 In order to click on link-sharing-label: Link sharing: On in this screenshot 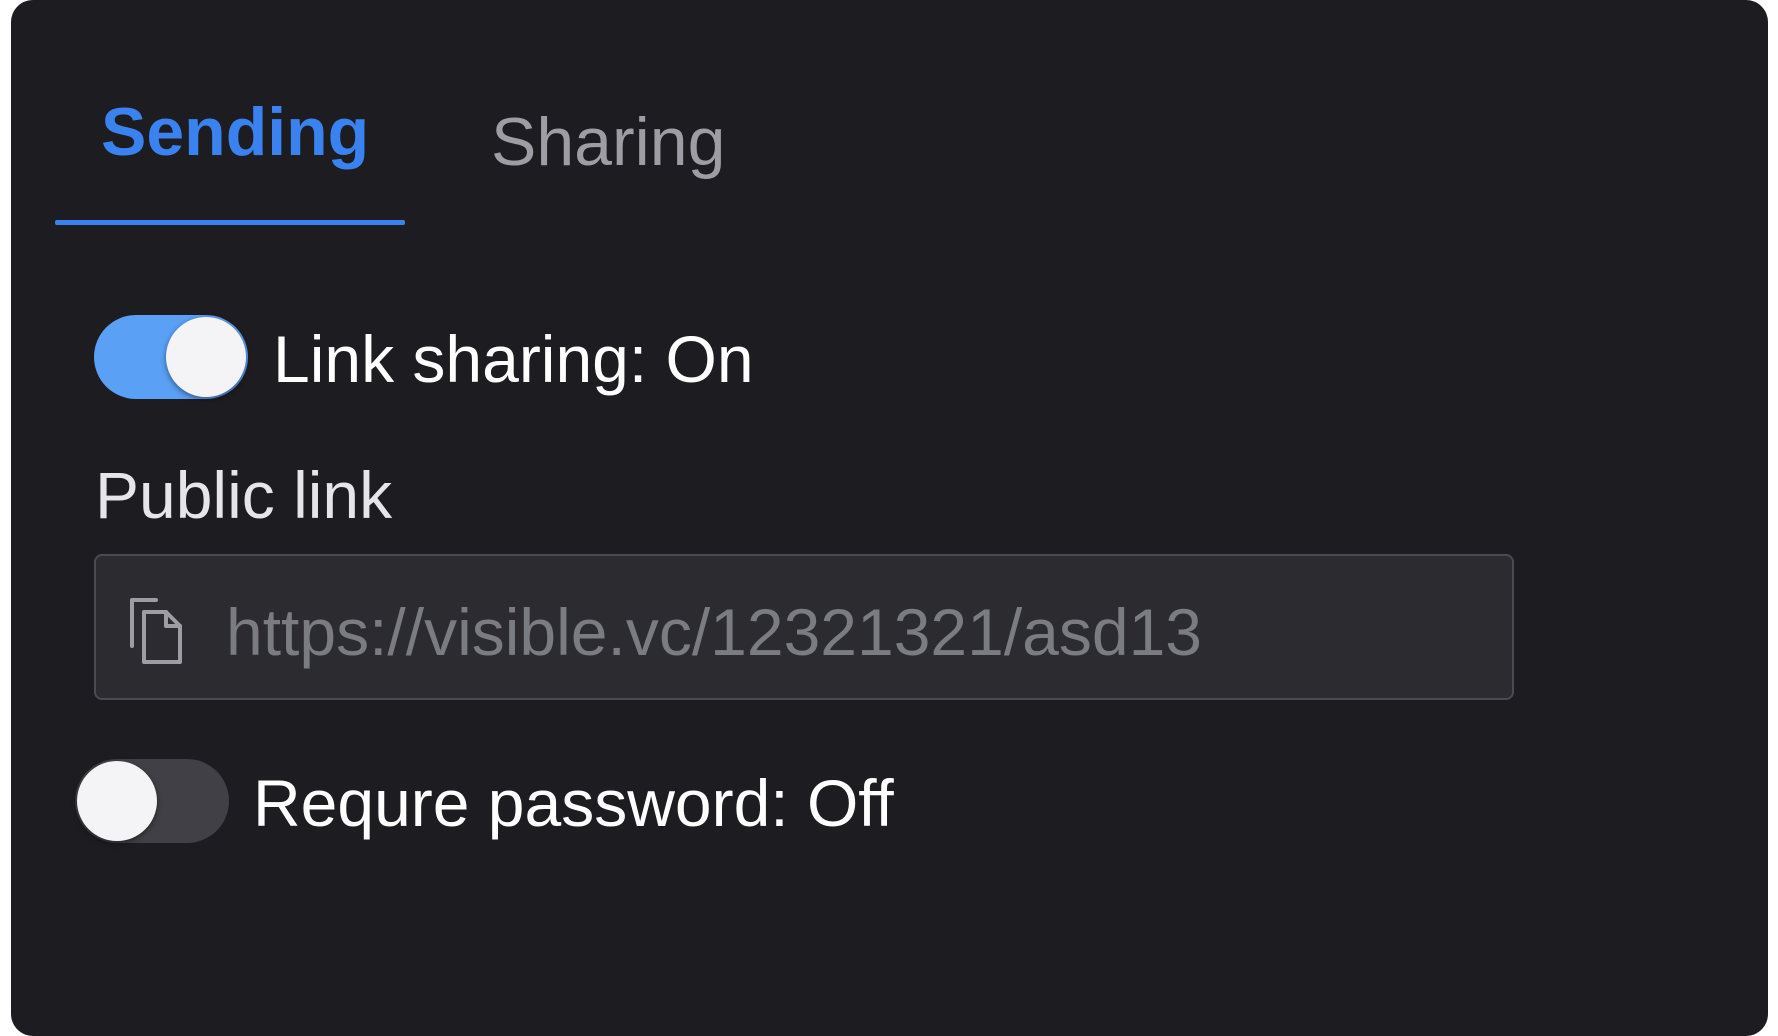, I will do `click(513, 359)`.